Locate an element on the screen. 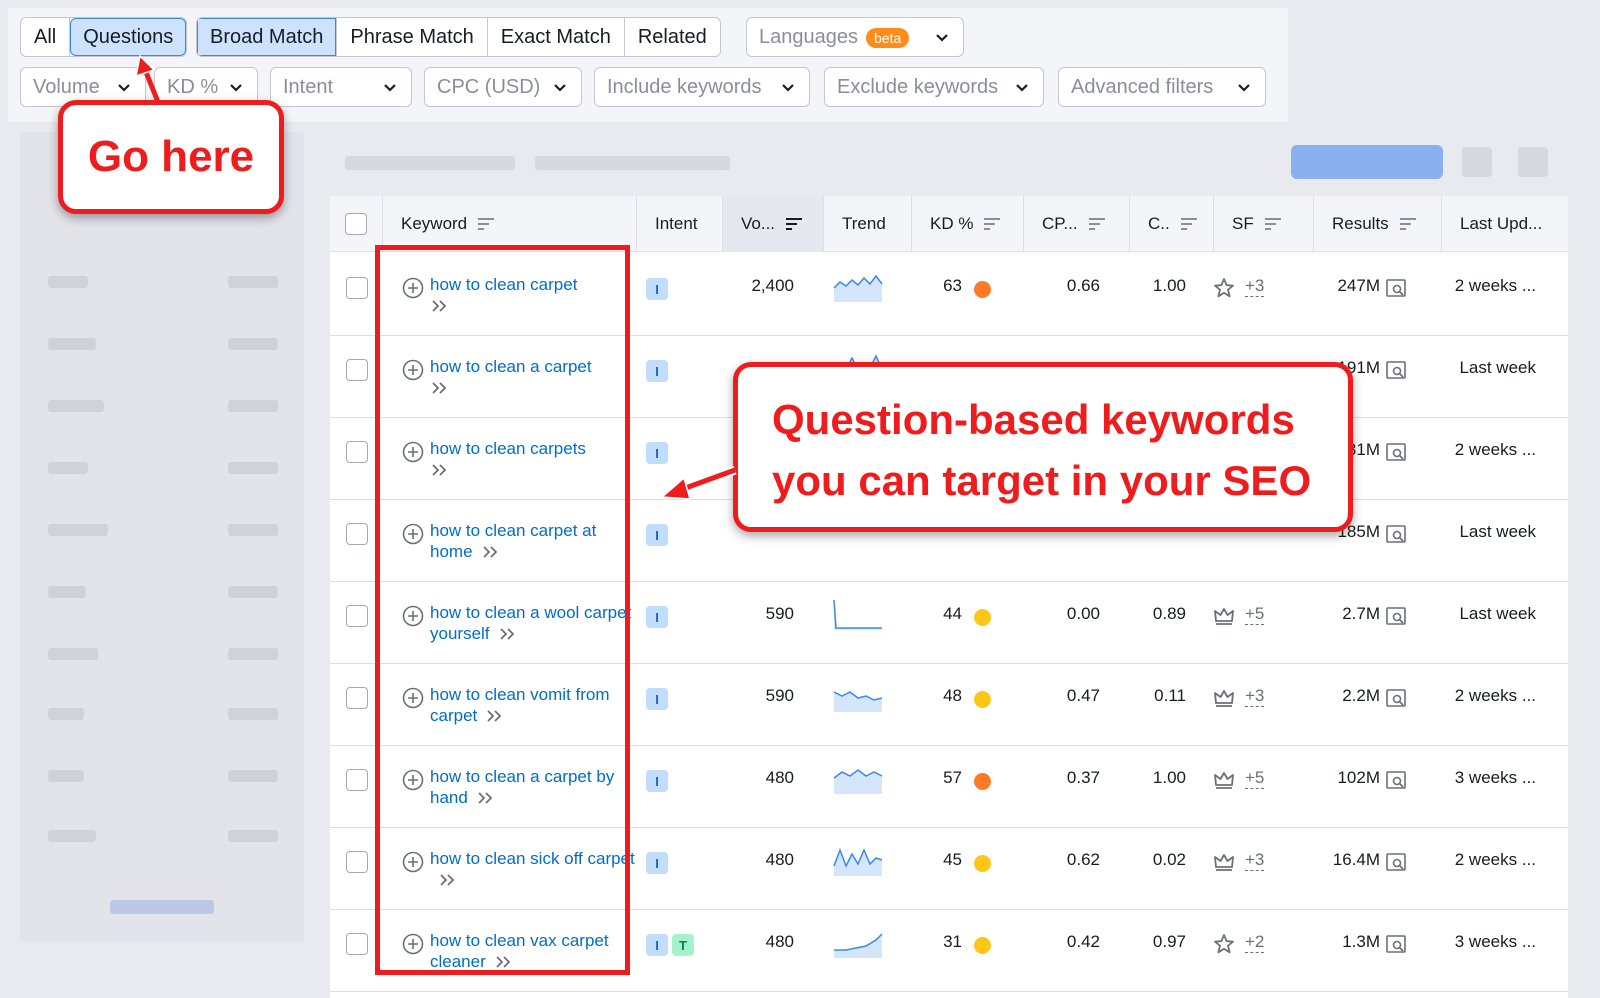 Image resolution: width=1600 pixels, height=998 pixels. toolbar-icon is located at coordinates (1477, 162).